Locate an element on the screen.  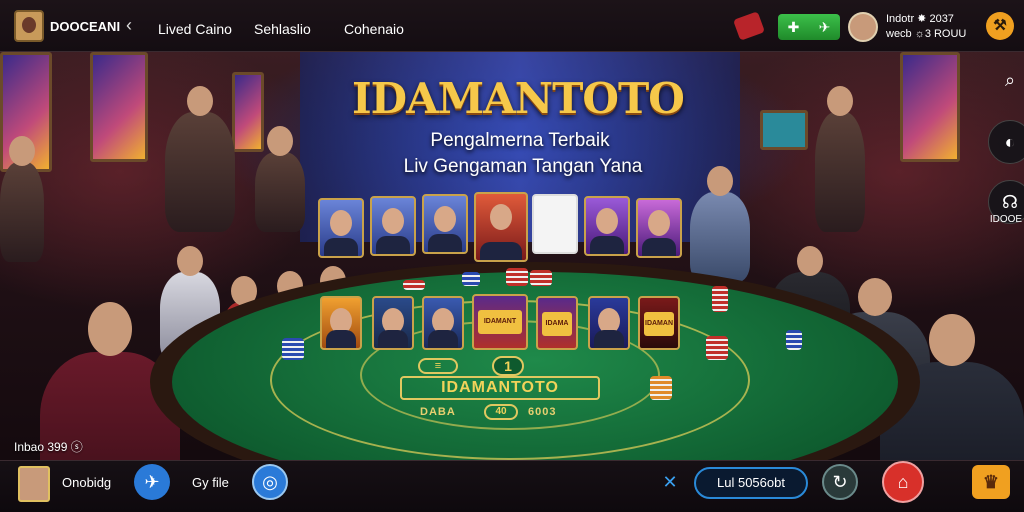
hero-subtitle-1: Pengalmerna Terbaik is located at coordinates (520, 140).